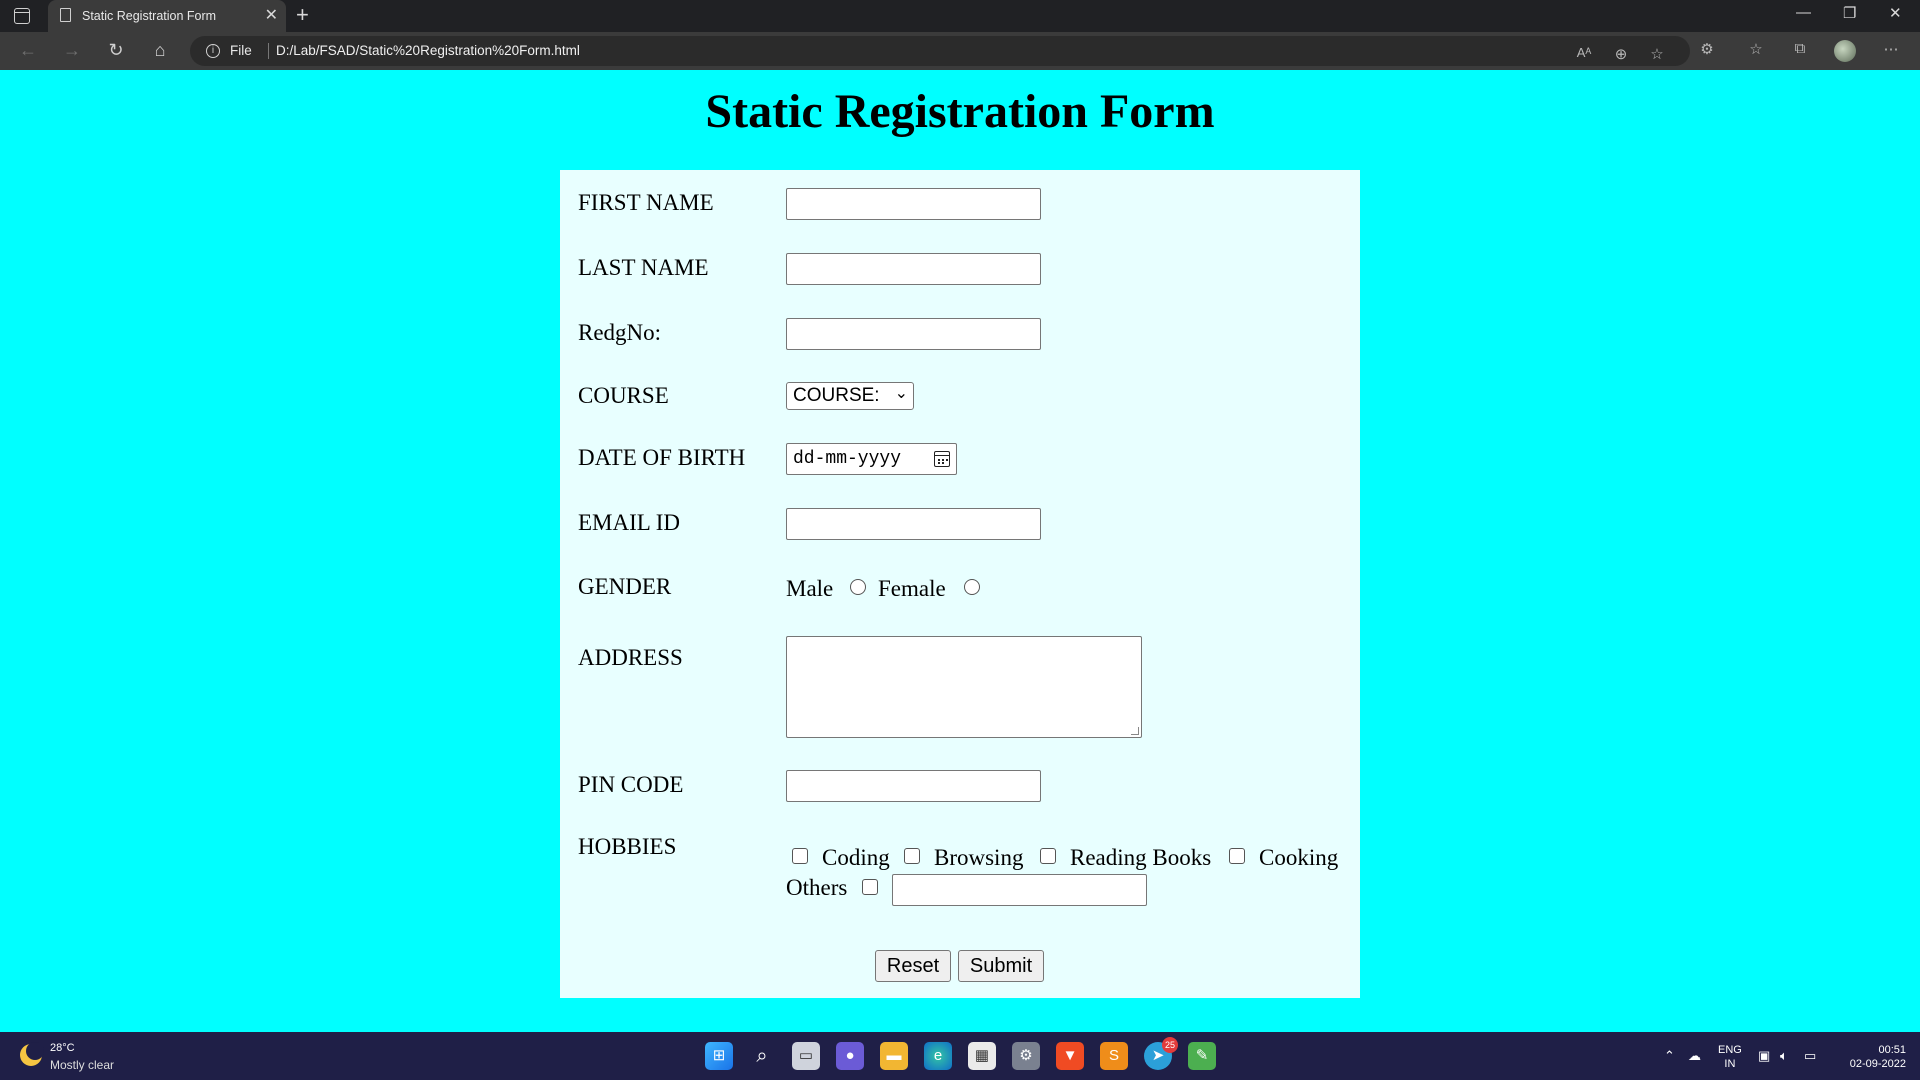 The width and height of the screenshot is (1920, 1080). I want to click on notepad-icon: ✎, so click(1202, 1056).